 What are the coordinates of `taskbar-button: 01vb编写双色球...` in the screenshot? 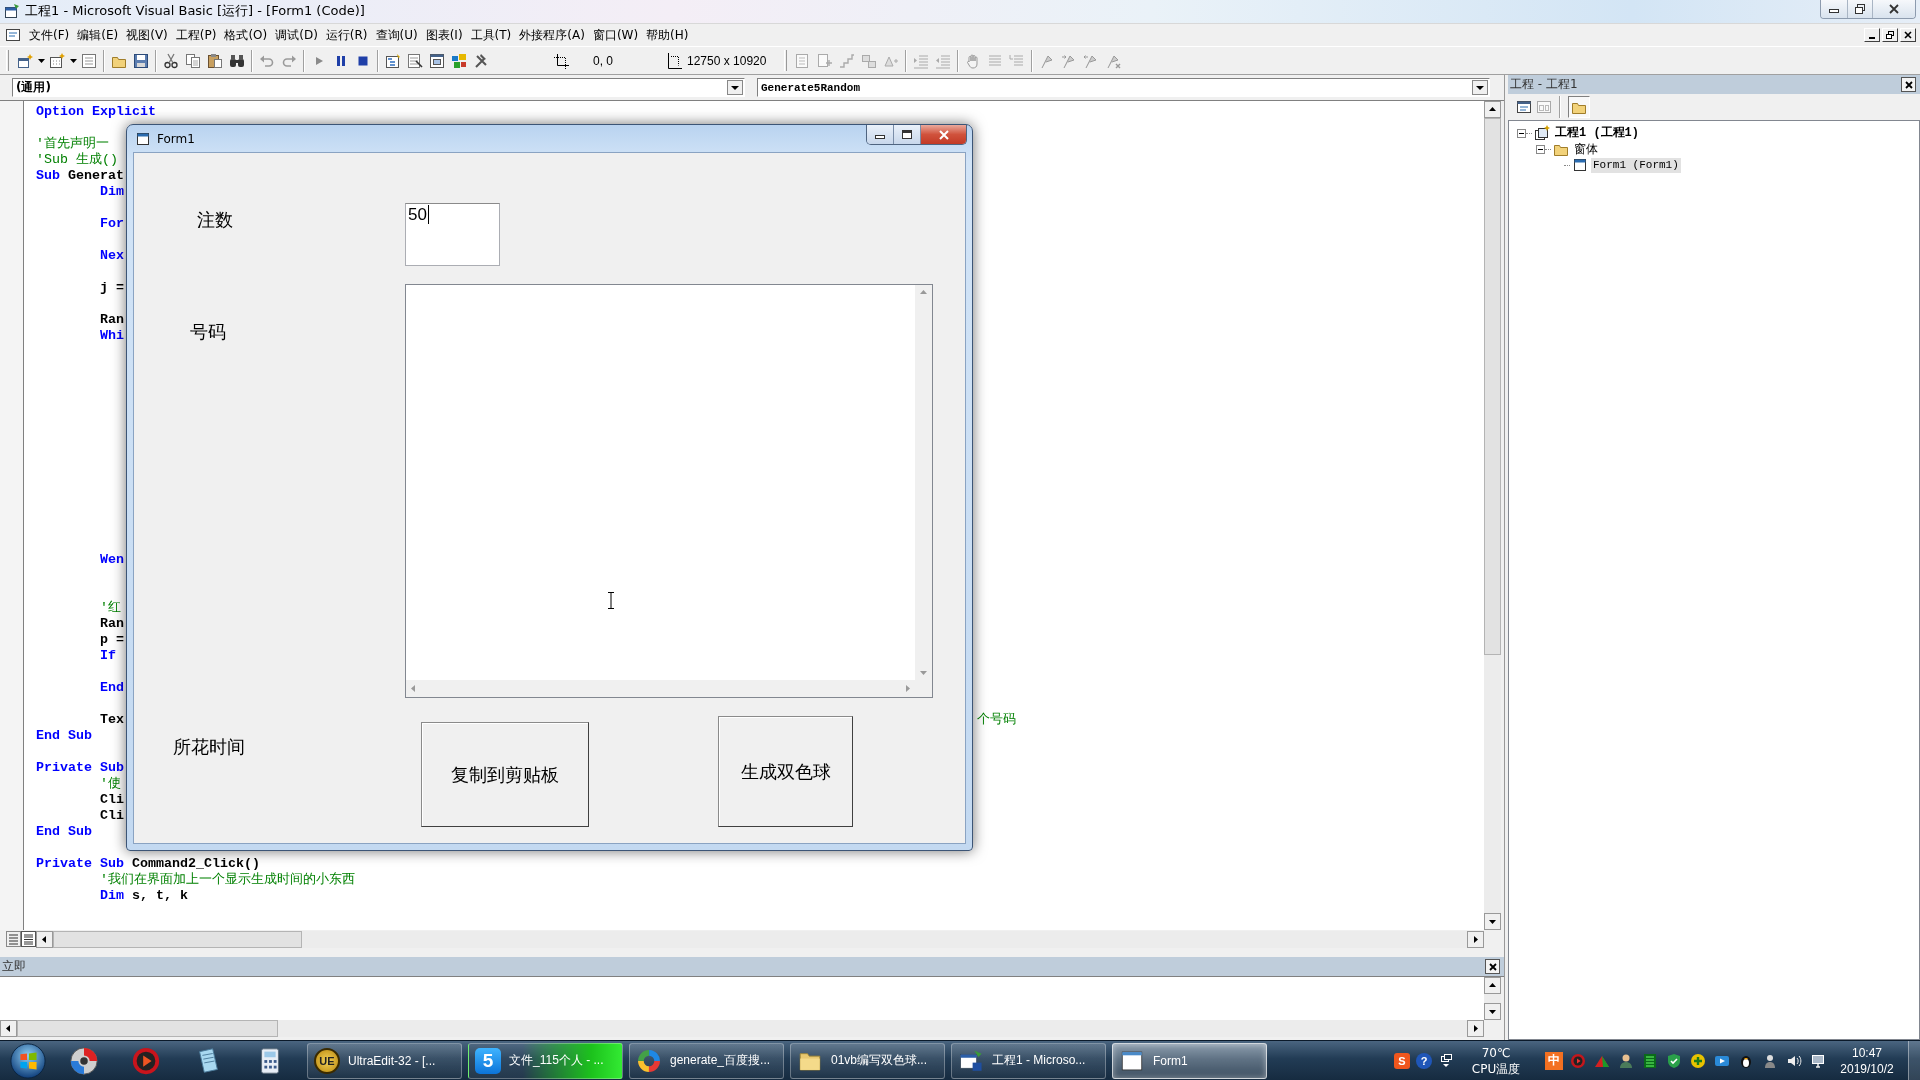 It's located at (867, 1060).